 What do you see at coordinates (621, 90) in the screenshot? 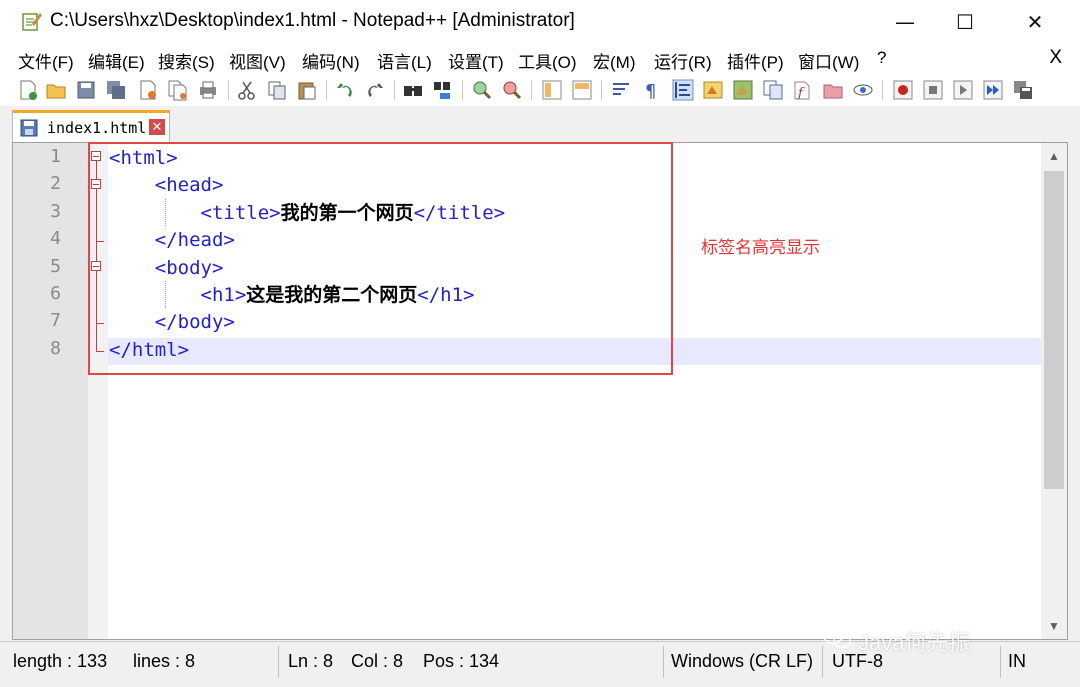
I see `word-wrap-icon` at bounding box center [621, 90].